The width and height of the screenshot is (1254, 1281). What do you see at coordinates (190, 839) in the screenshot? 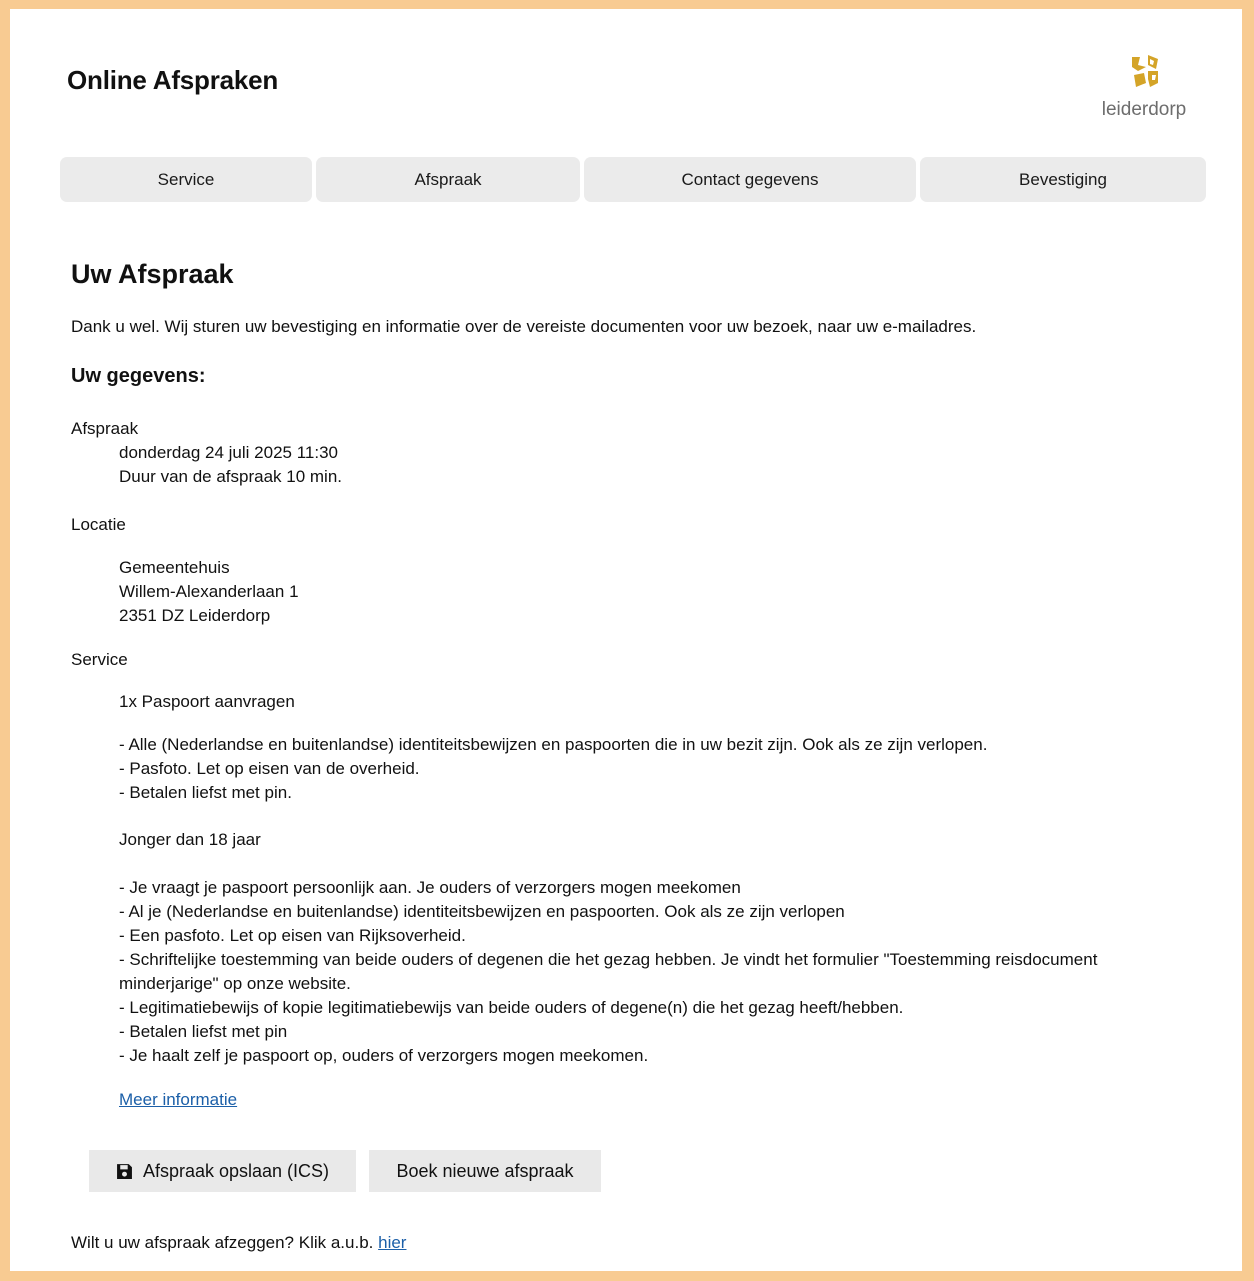
I see `minor-heading: Jonger dan 18 jaar` at bounding box center [190, 839].